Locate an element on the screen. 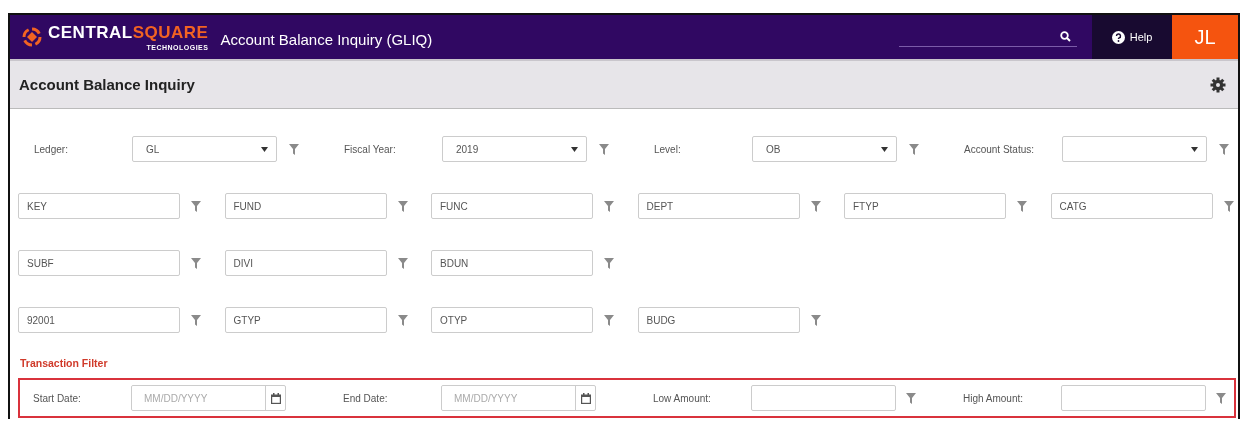  field-label: Start Date: is located at coordinates (57, 398).